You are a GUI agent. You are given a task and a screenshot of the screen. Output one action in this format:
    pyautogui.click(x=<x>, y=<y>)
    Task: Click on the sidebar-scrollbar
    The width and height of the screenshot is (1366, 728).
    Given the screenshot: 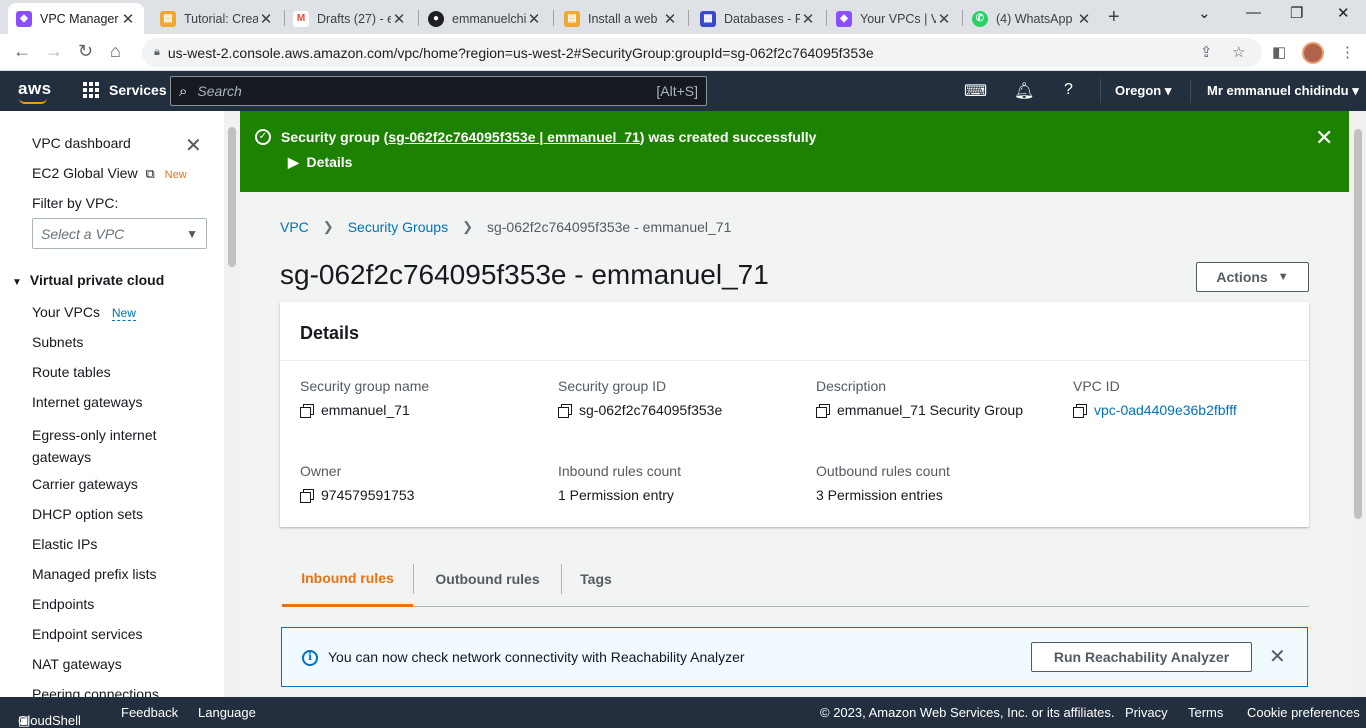 What is the action you would take?
    pyautogui.click(x=232, y=404)
    